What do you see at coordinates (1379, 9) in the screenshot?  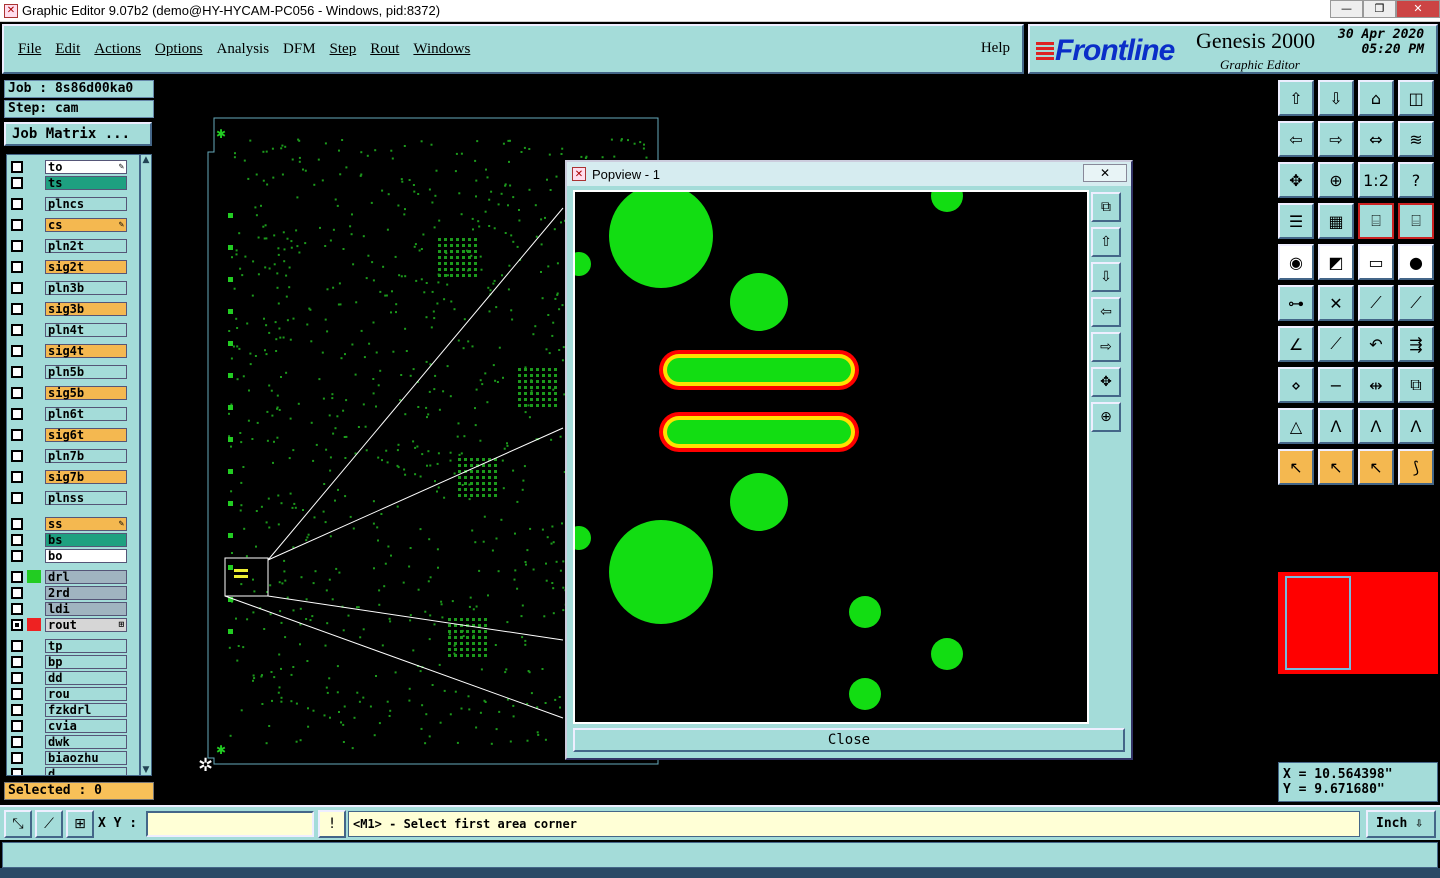 I see `maximize-button: ❐` at bounding box center [1379, 9].